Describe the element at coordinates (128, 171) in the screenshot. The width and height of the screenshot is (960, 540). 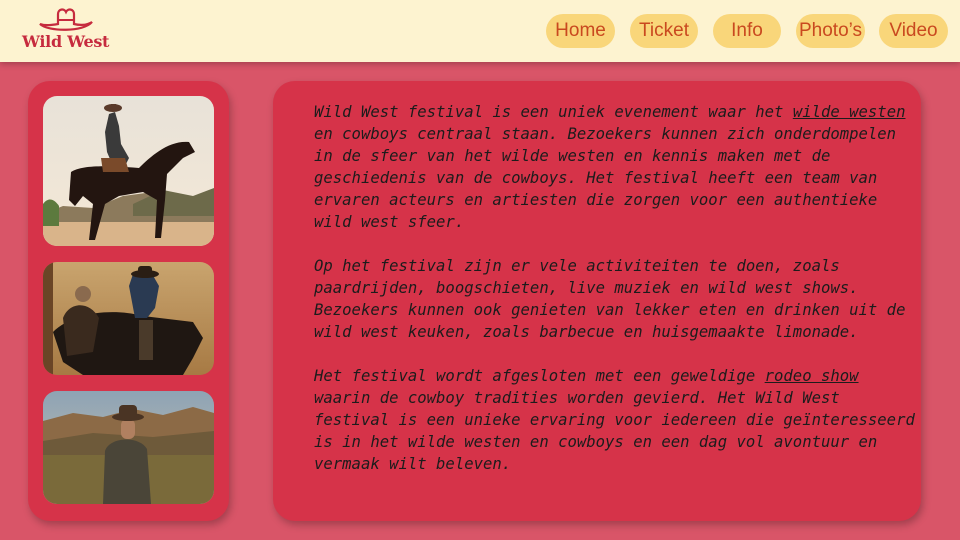
I see `photo-rider-on-horse` at that location.